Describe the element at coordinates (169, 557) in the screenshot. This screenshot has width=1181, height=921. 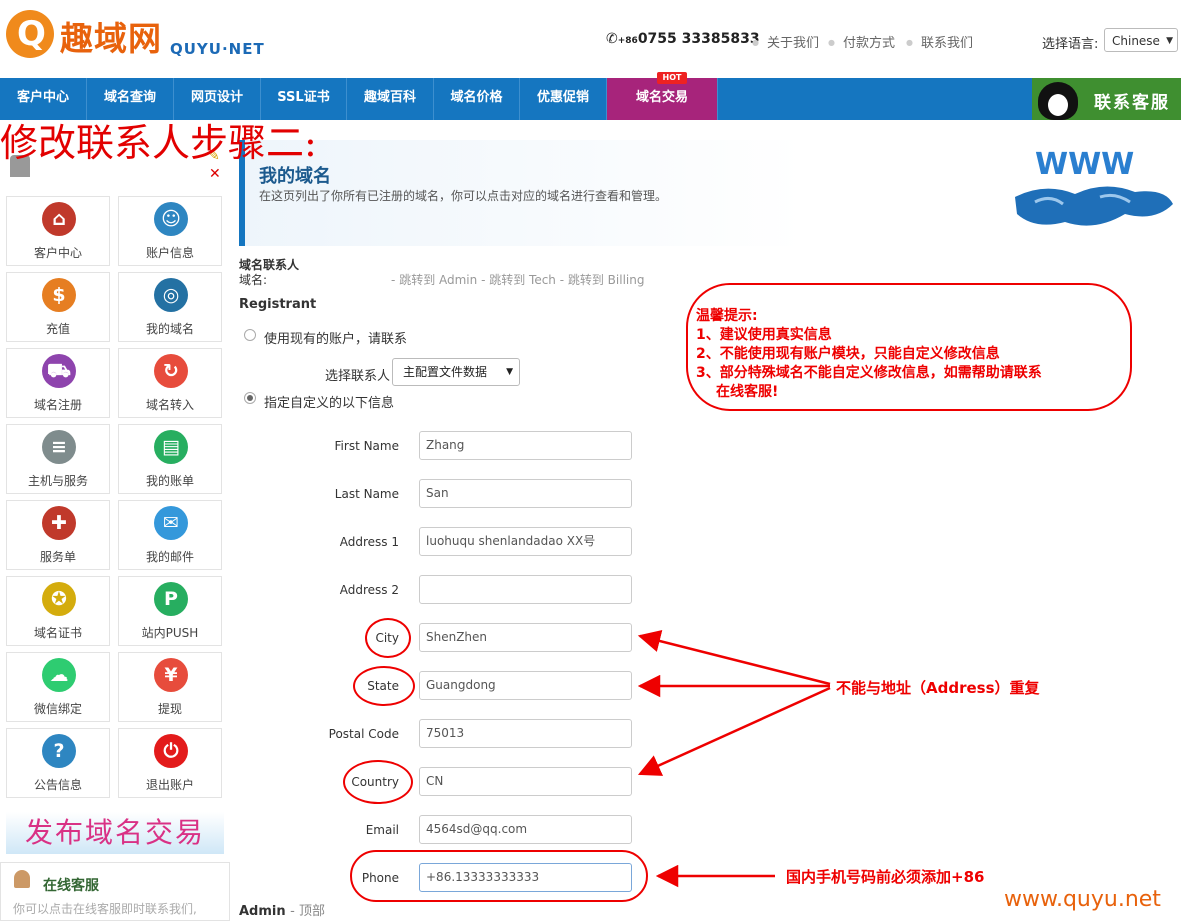
I see `sidebar-tile-label: 我的邮件` at that location.